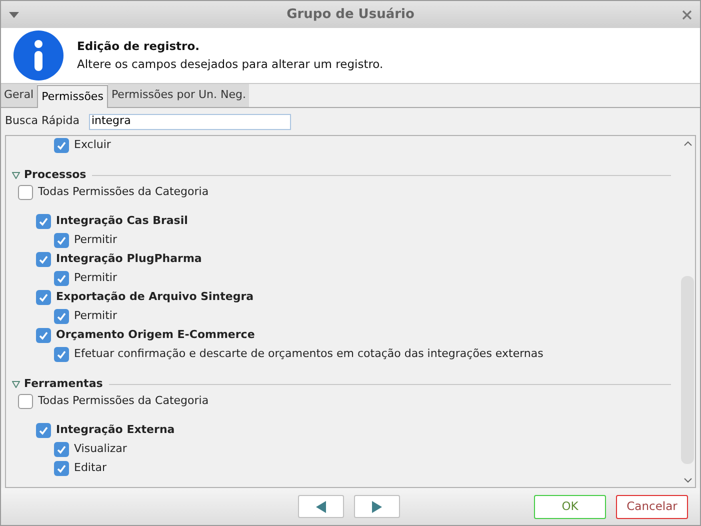  I want to click on checkbox-label: Visualizar, so click(100, 449).